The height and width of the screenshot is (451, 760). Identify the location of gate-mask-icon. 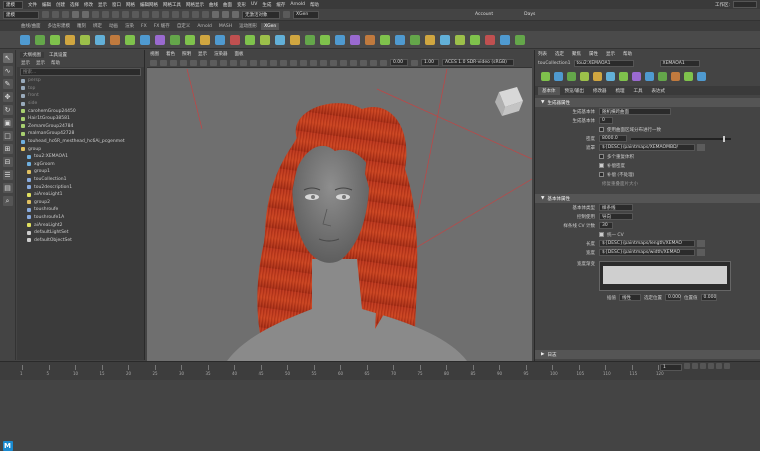
(223, 62).